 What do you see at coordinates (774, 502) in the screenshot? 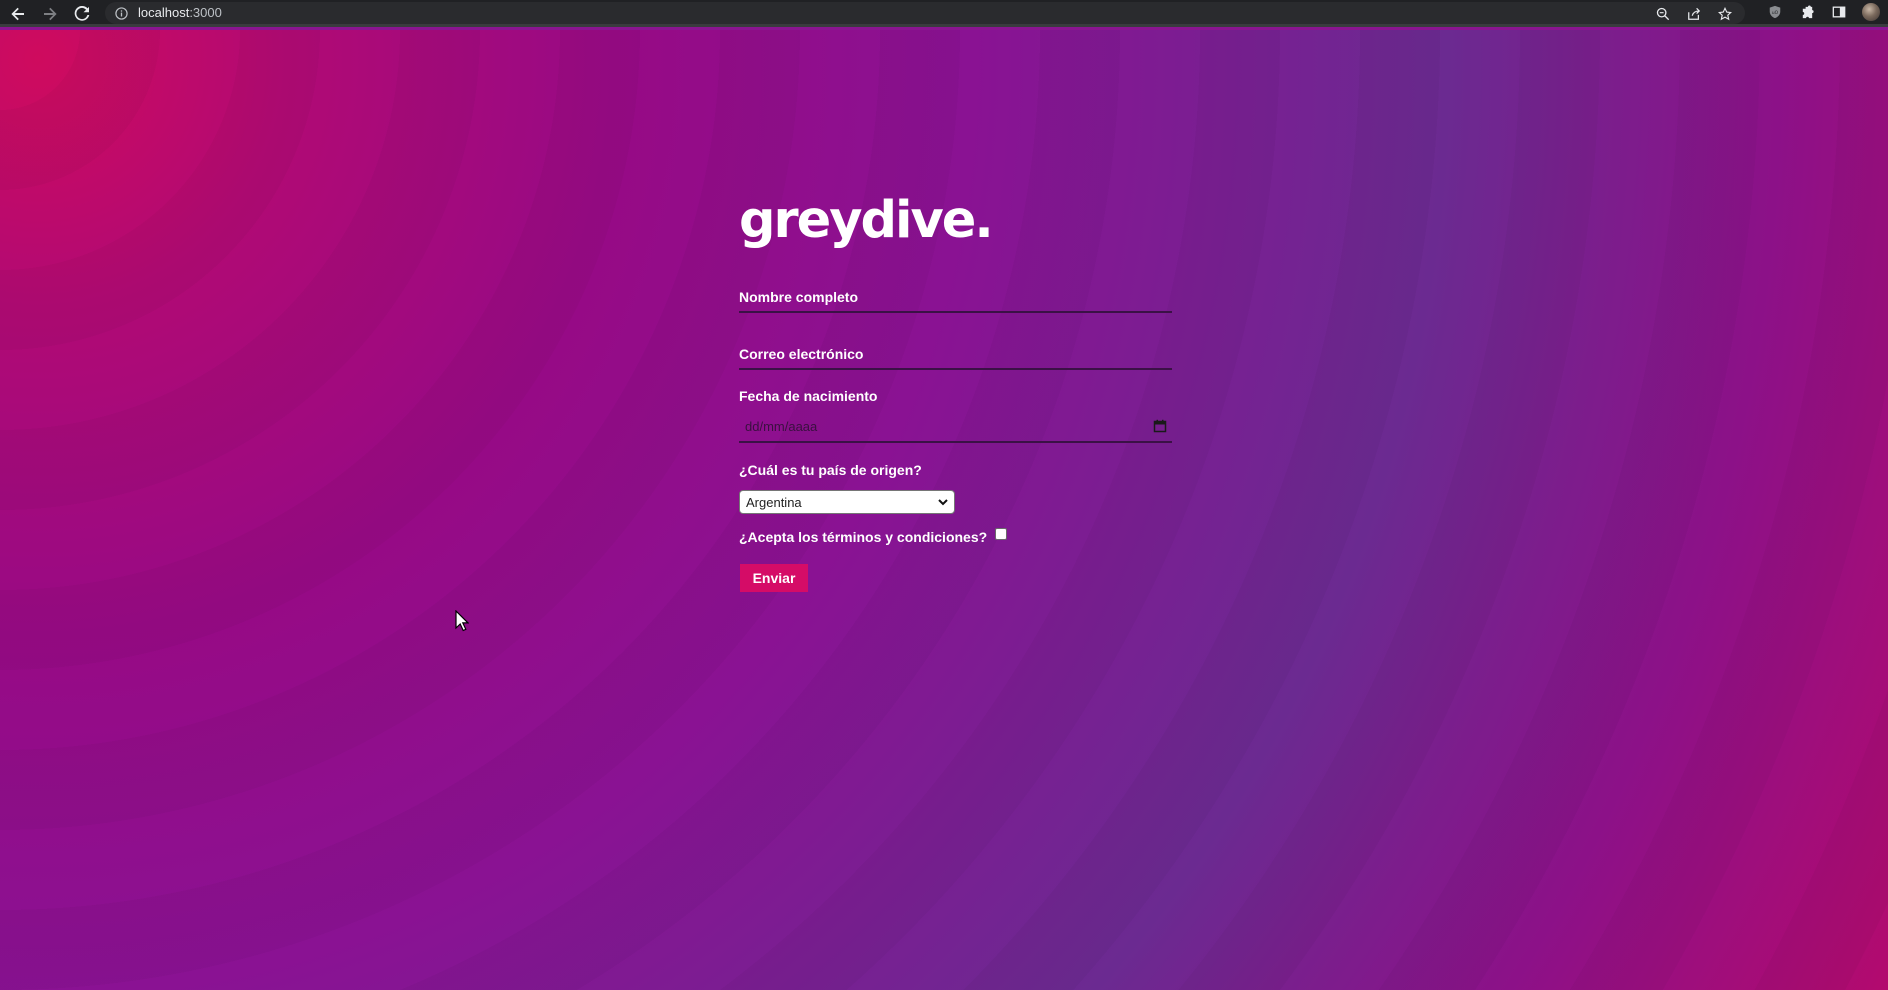
I see `country-selected-value: Argentina` at bounding box center [774, 502].